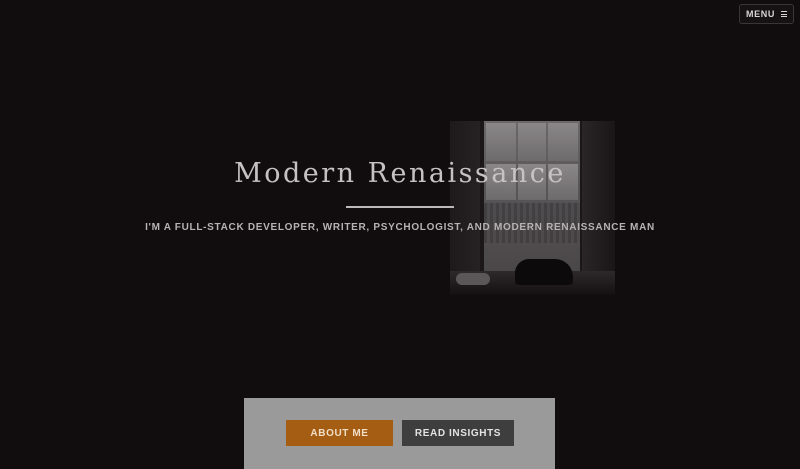  What do you see at coordinates (339, 433) in the screenshot?
I see `about-me-button: ABOUT ME` at bounding box center [339, 433].